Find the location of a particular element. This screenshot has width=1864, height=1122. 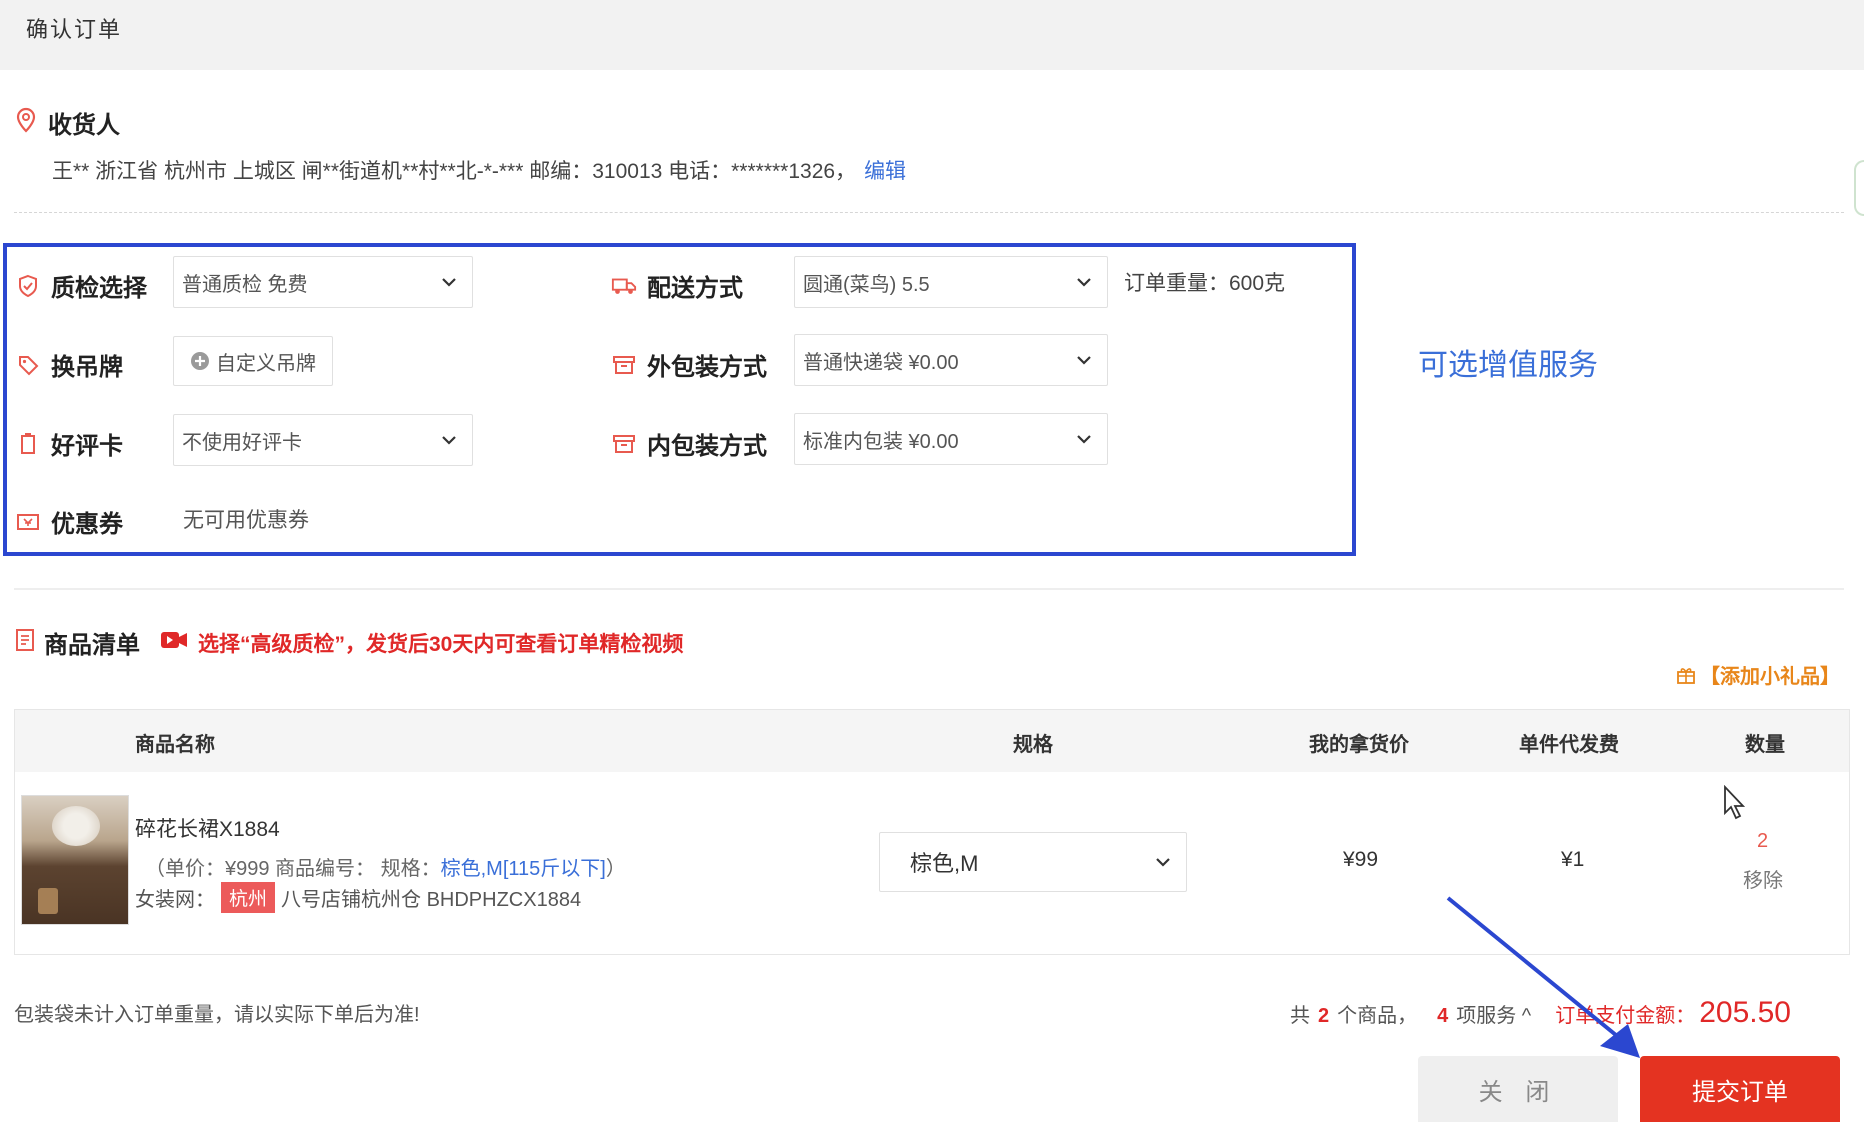

service-count: 4 is located at coordinates (1443, 1016).